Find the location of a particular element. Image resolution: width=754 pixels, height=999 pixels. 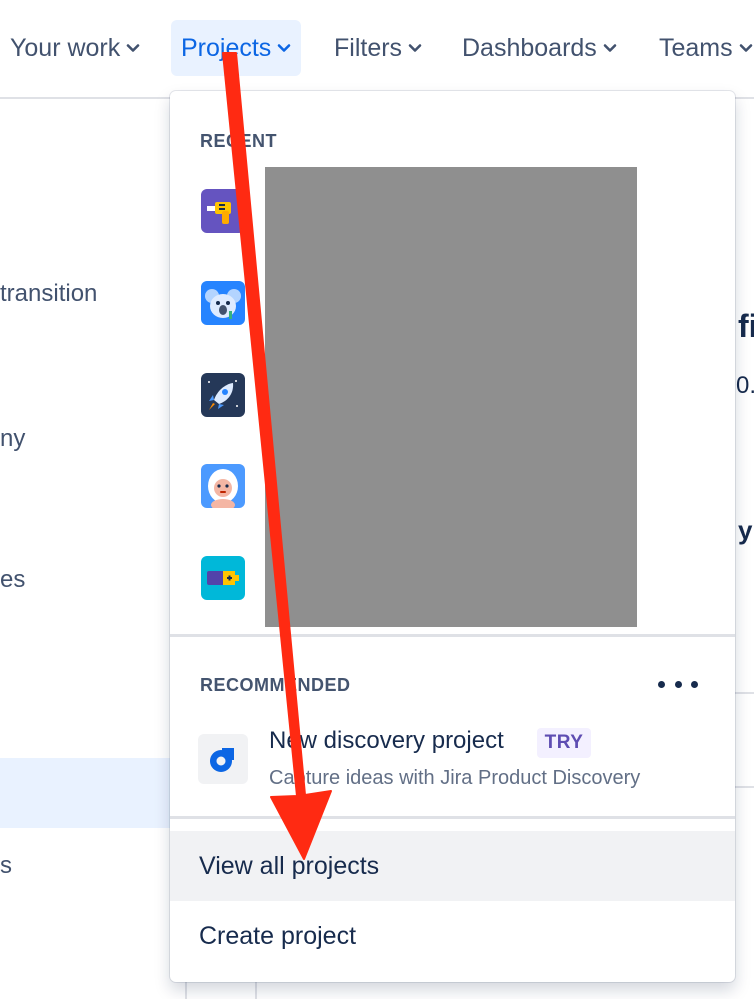

try-badge: TRY is located at coordinates (564, 743).